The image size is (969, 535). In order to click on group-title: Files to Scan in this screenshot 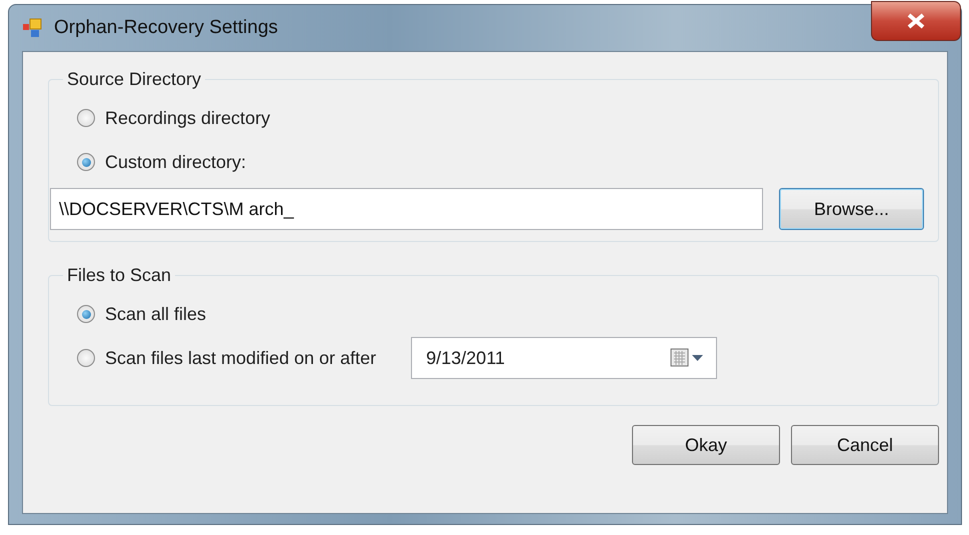, I will do `click(119, 275)`.